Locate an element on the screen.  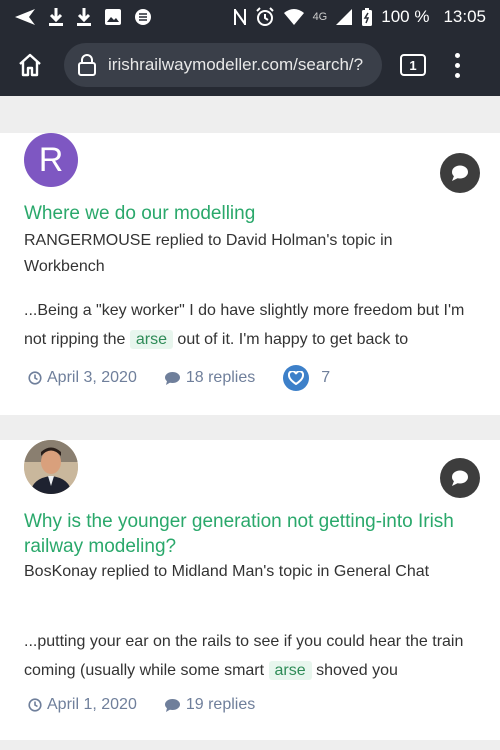
replies-text: 18 replies is located at coordinates (220, 377).